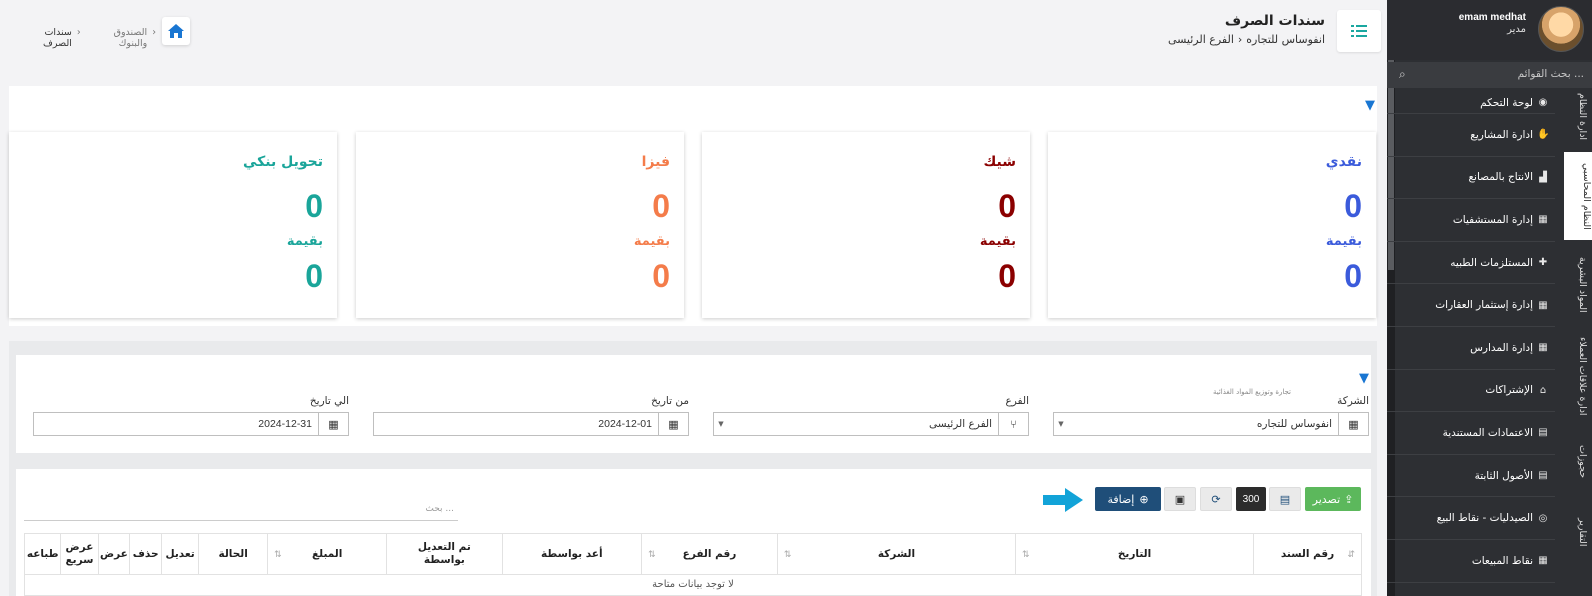  Describe the element at coordinates (1471, 391) in the screenshot. I see `sidebar-item-subscriptions: ⌂ الإشتراكات` at that location.